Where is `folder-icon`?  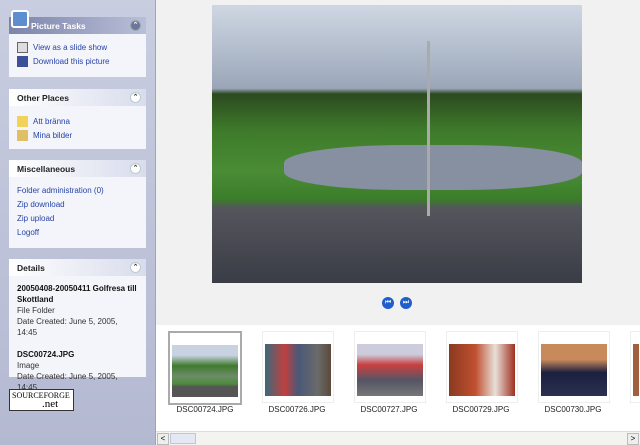
folder-icon is located at coordinates (22, 121).